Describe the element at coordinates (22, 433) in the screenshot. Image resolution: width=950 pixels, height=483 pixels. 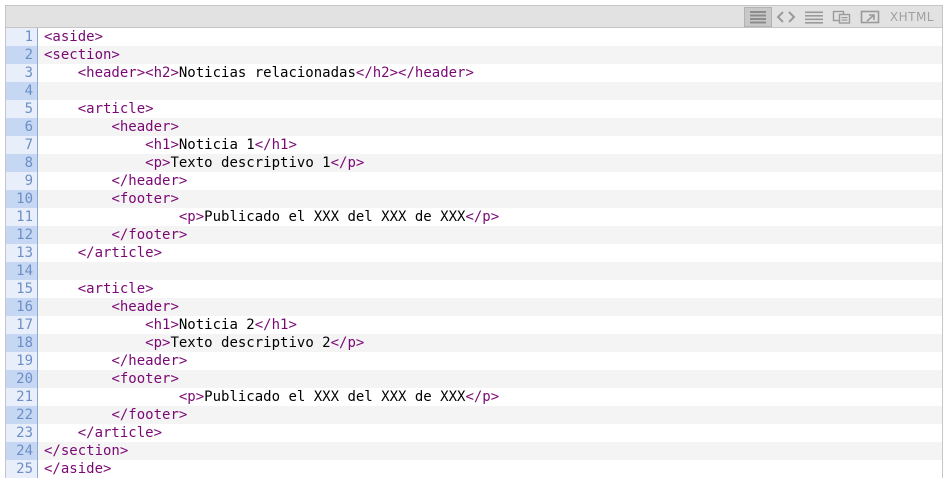
I see `line-number: 23` at that location.